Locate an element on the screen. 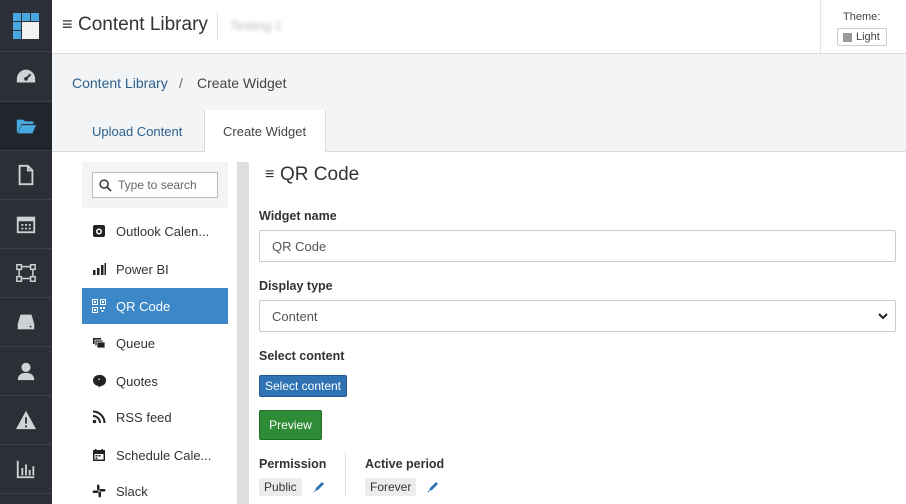  active-period-value: Forever is located at coordinates (391, 487).